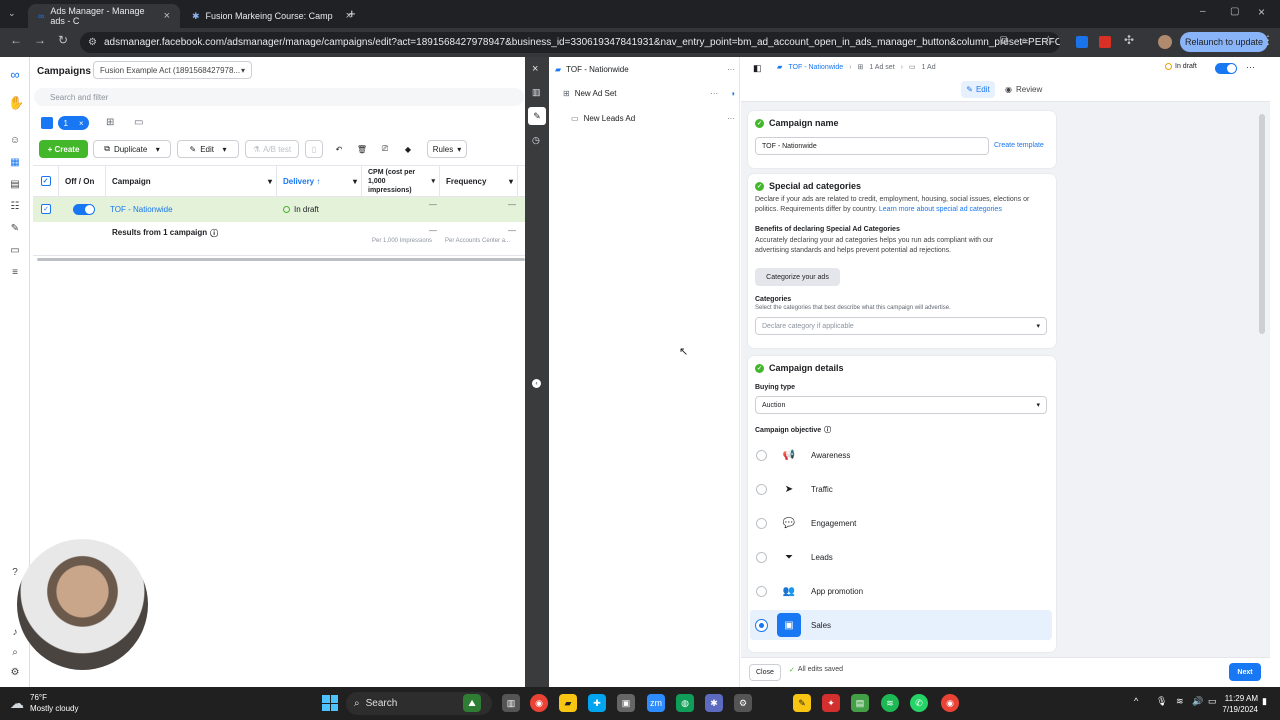 This screenshot has height=720, width=1280. What do you see at coordinates (1024, 40) in the screenshot?
I see `zoom-icon: ⌕` at bounding box center [1024, 40].